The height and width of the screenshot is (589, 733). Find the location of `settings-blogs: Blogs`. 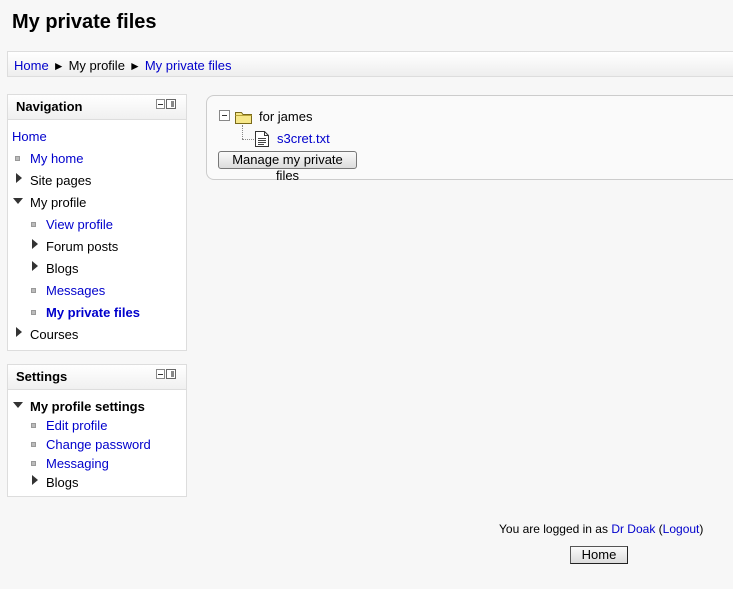

settings-blogs: Blogs is located at coordinates (62, 482).